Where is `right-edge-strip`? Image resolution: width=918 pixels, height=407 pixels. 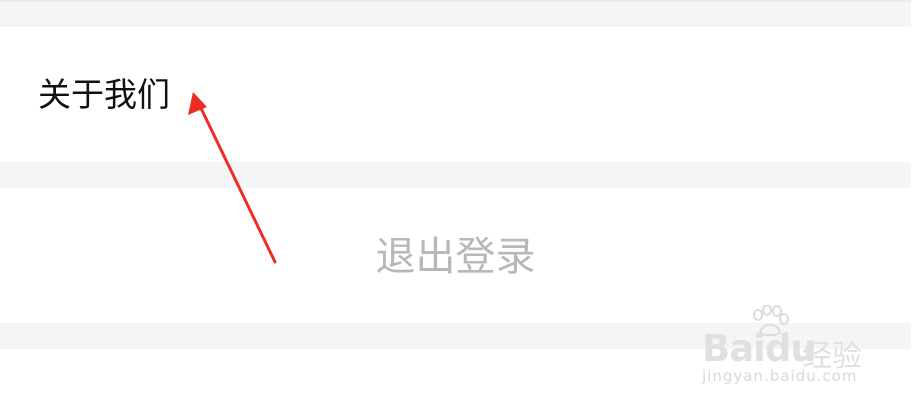 right-edge-strip is located at coordinates (914, 203).